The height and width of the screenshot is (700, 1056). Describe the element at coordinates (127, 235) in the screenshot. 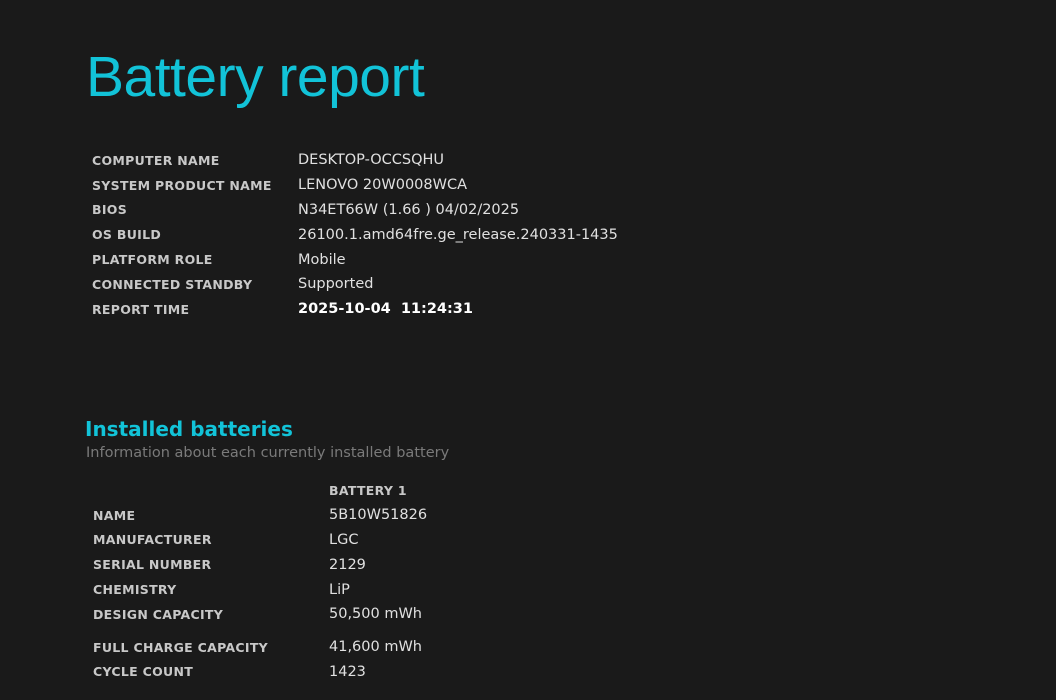

I see `os-build-label: OS BUILD` at that location.